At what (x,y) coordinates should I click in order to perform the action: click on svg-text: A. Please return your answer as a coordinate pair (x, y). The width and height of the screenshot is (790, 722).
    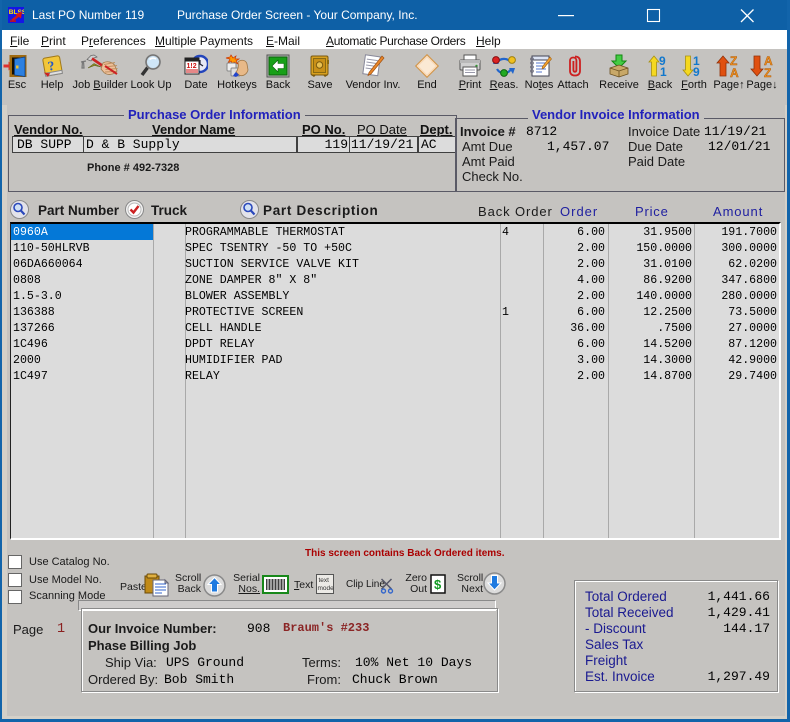
    Looking at the image, I should click on (734, 72).